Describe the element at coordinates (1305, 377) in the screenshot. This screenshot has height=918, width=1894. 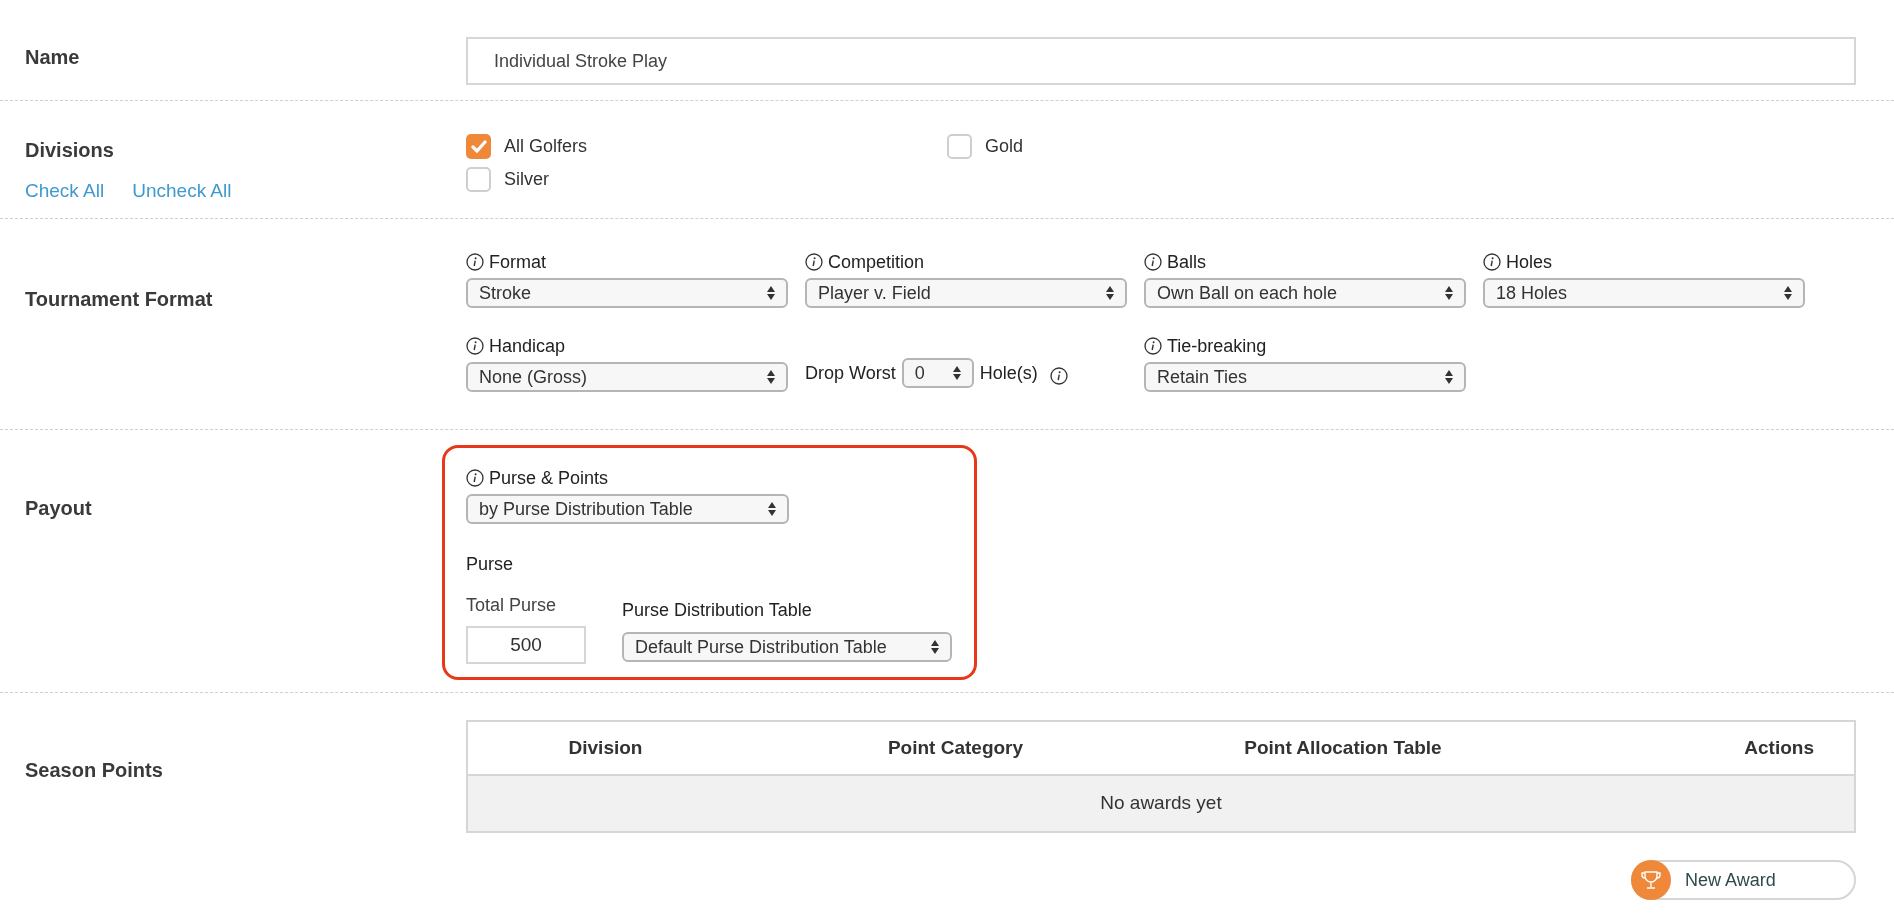
I see `dropdown: Retain Ties` at that location.